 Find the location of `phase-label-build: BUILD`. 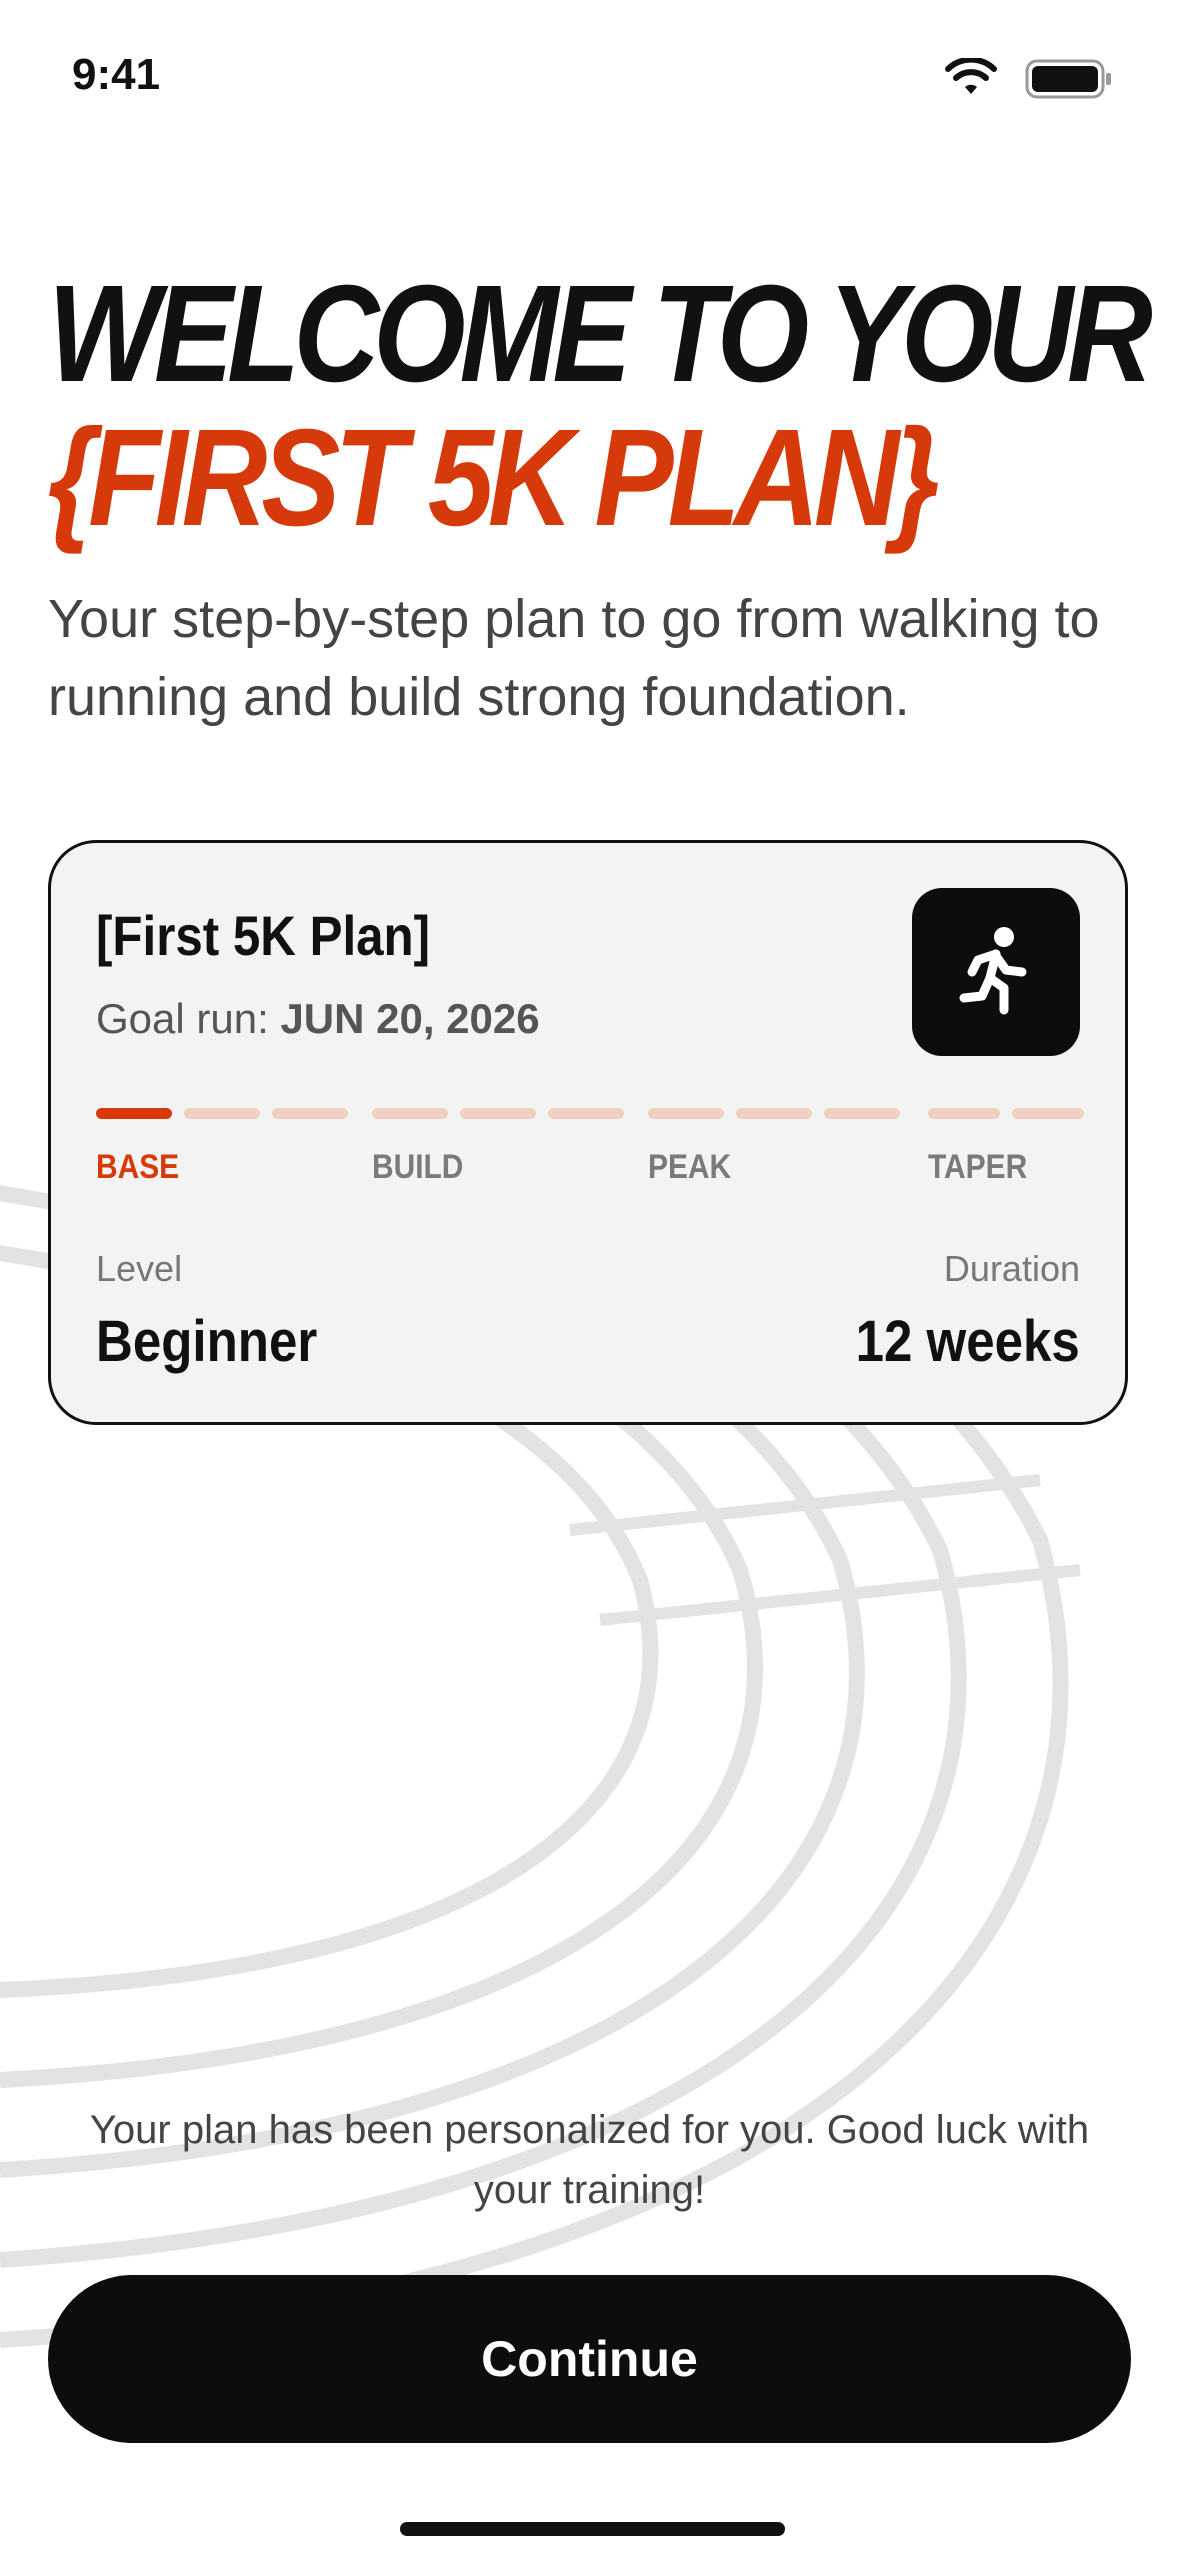

phase-label-build: BUILD is located at coordinates (418, 1167).